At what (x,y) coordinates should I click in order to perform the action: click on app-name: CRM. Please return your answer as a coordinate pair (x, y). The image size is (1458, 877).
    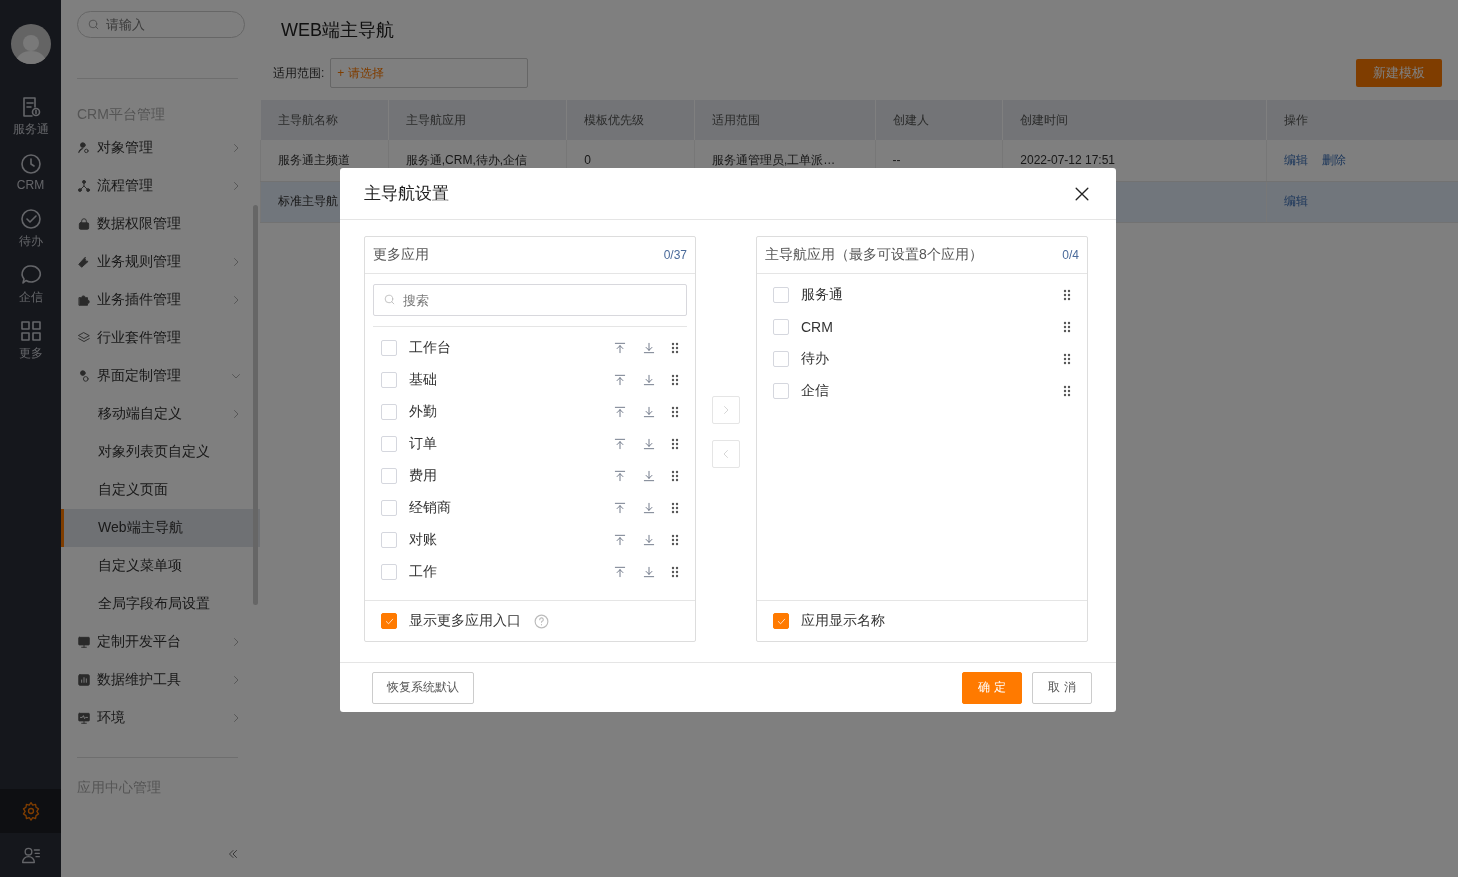
    Looking at the image, I should click on (817, 327).